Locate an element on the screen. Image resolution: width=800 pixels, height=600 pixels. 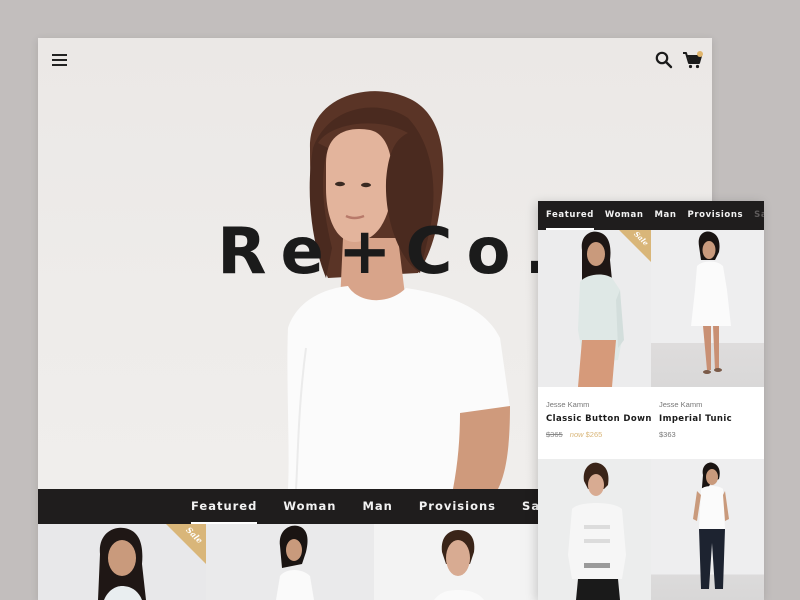
product-price: $363 is located at coordinates (711, 434).